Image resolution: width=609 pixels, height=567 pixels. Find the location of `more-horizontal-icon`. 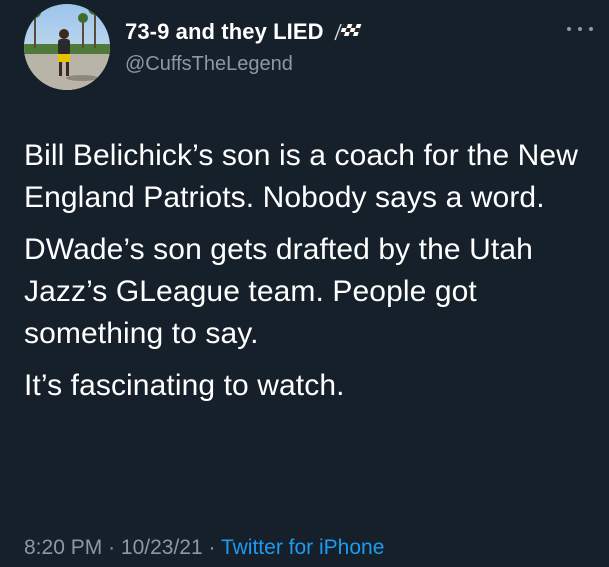

more-horizontal-icon is located at coordinates (580, 29).